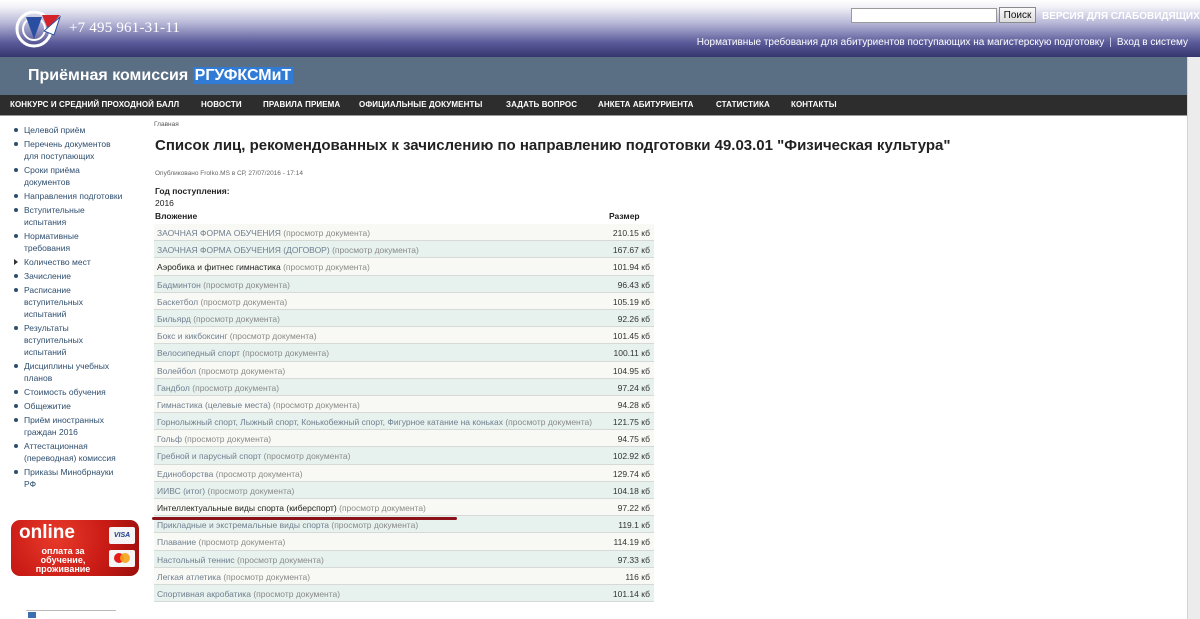  Describe the element at coordinates (68, 372) in the screenshot. I see `sidebar-item-curriculum: Дисциплины учебных планов` at that location.